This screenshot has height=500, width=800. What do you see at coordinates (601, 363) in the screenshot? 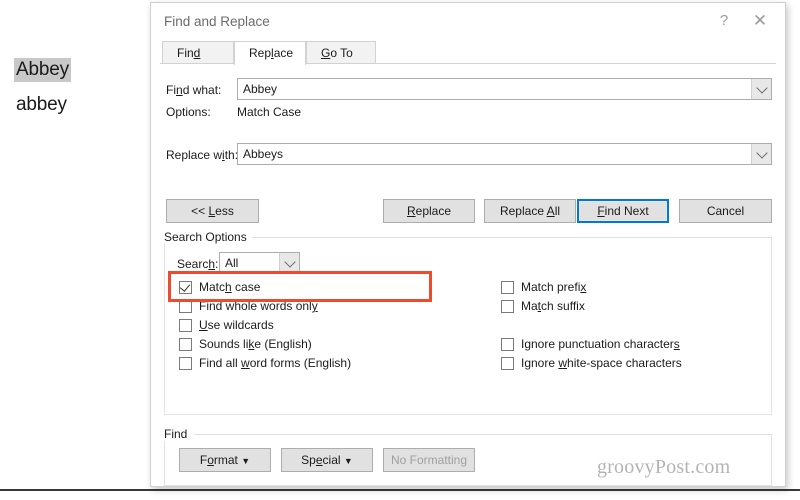
I see `checkbox-label: Ignore white-space characters` at bounding box center [601, 363].